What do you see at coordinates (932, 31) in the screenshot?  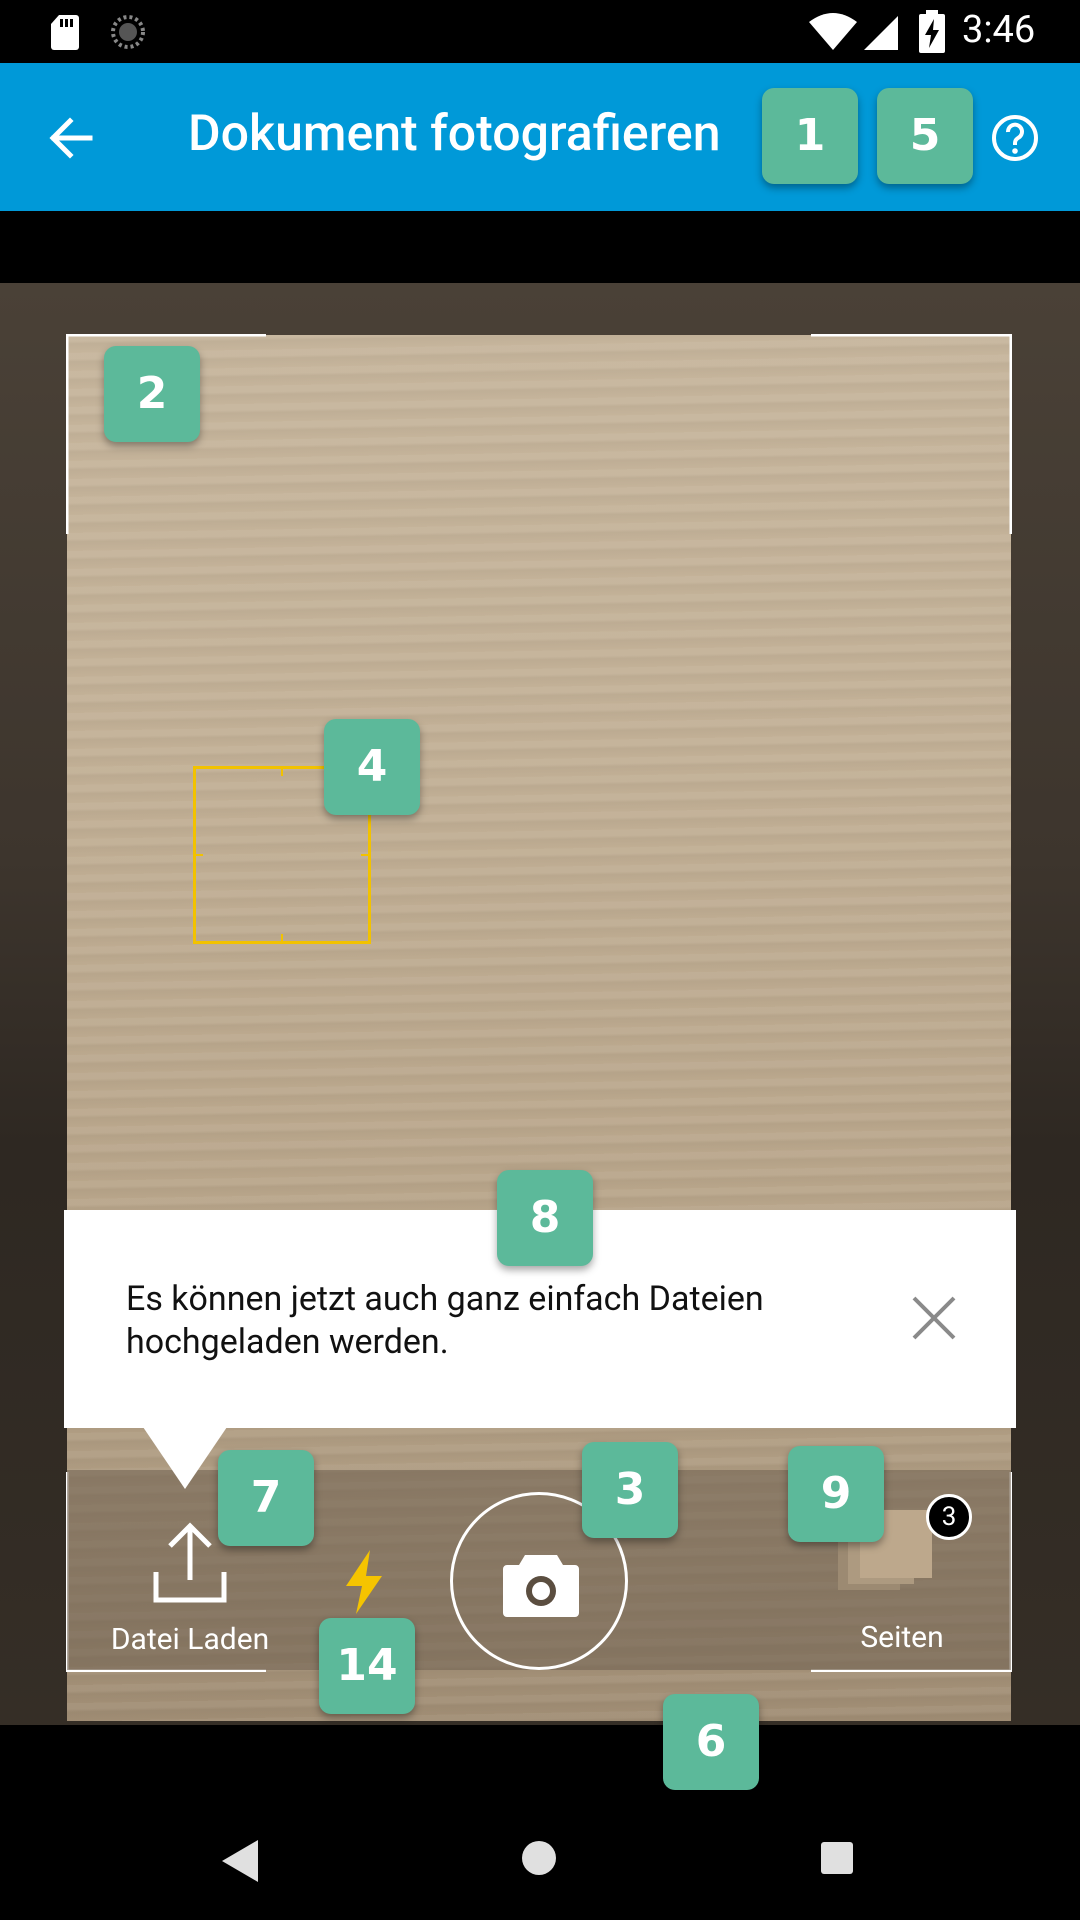 I see `battery-charging-icon` at bounding box center [932, 31].